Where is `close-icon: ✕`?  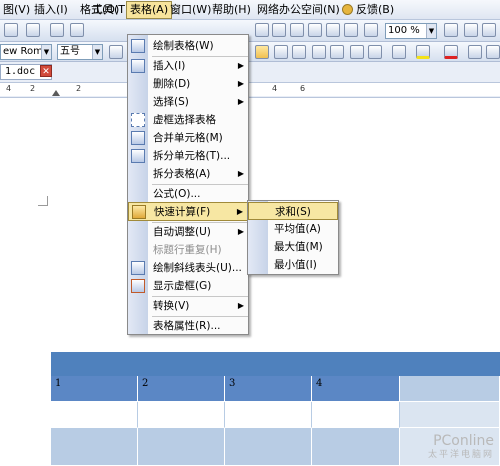 close-icon: ✕ is located at coordinates (46, 71).